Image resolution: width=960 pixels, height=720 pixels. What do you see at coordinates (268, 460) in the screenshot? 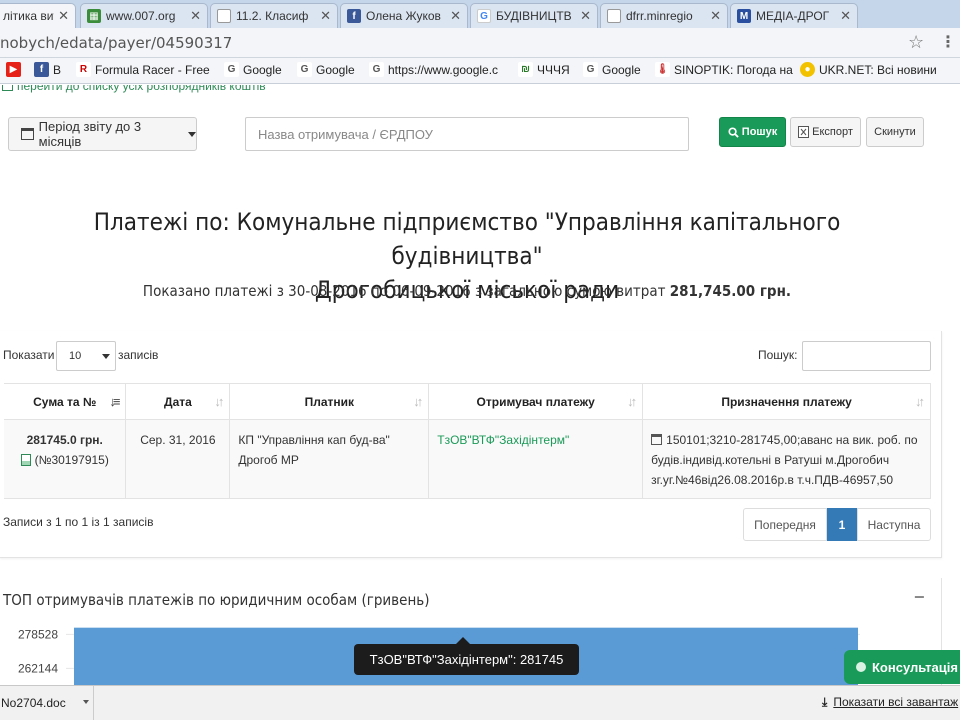
I see `payer-name-line: Дрогоб МР` at bounding box center [268, 460].